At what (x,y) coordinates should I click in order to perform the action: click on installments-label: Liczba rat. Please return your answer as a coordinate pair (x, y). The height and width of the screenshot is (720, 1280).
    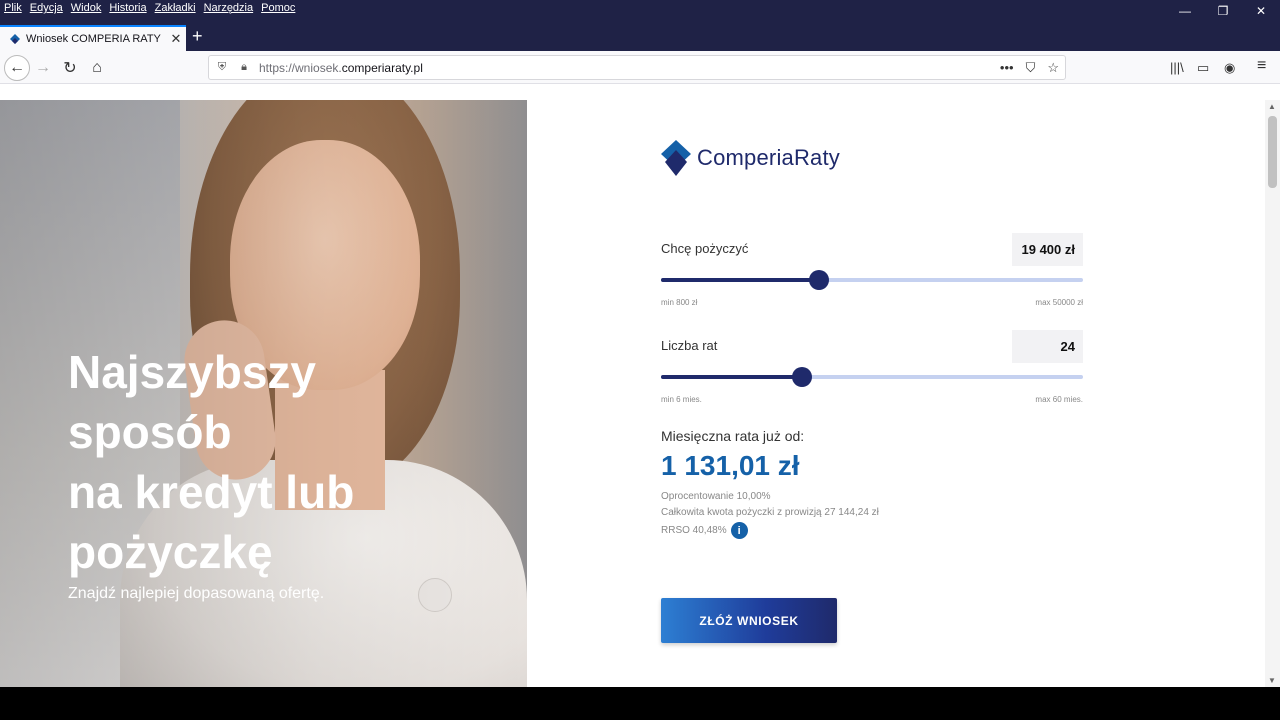
    Looking at the image, I should click on (689, 345).